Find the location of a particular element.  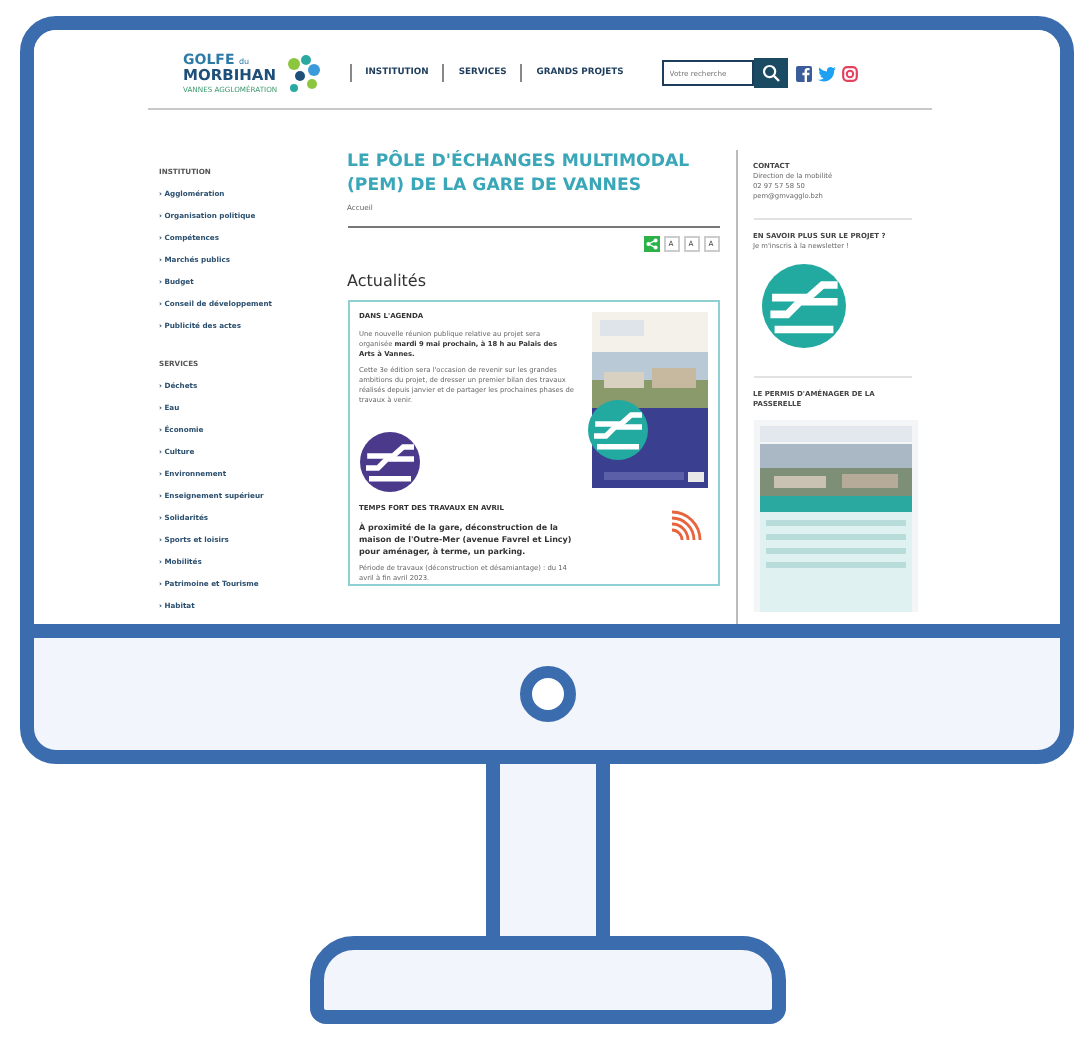

section-heading: Actualités is located at coordinates (388, 281).